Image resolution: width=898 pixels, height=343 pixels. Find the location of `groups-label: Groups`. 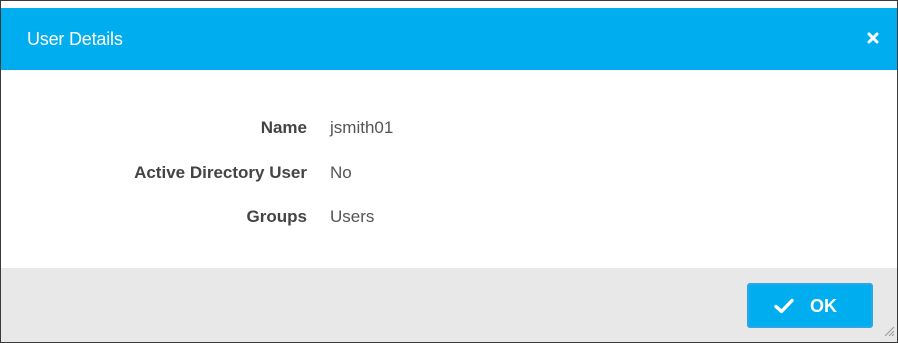

groups-label: Groups is located at coordinates (276, 216).